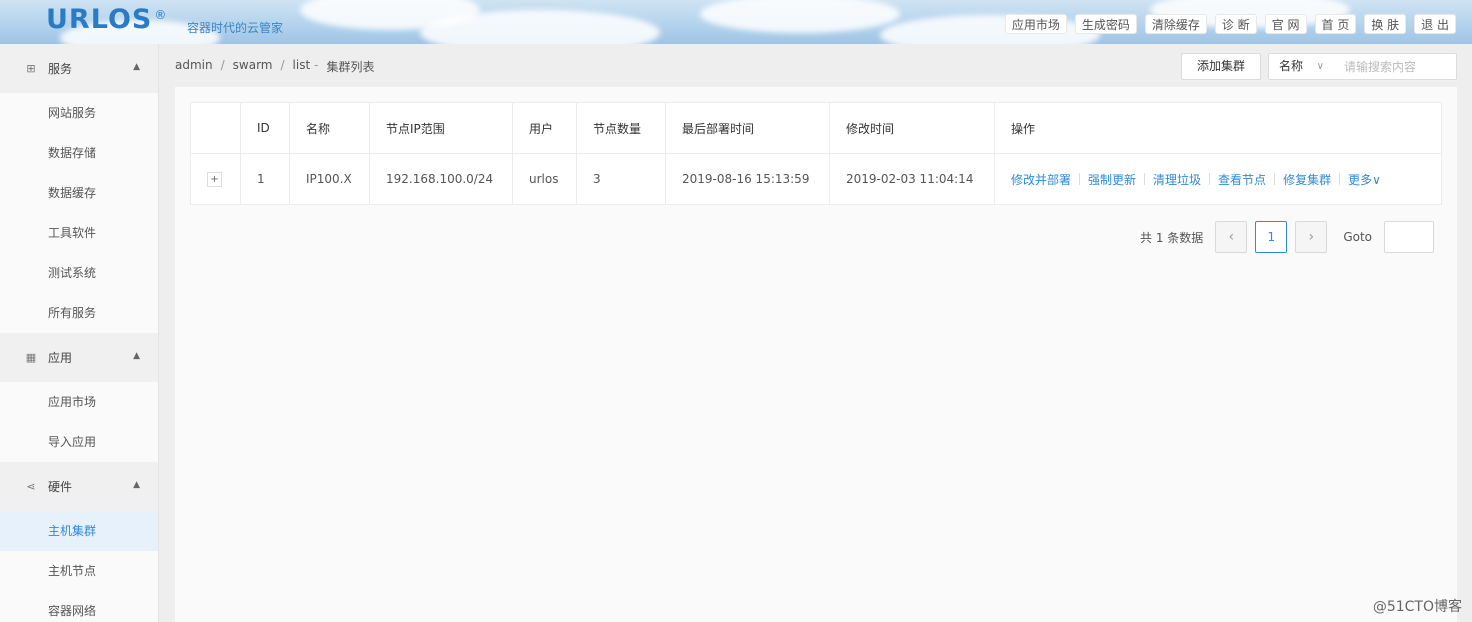  I want to click on breadcrumb-dash: -, so click(316, 65).